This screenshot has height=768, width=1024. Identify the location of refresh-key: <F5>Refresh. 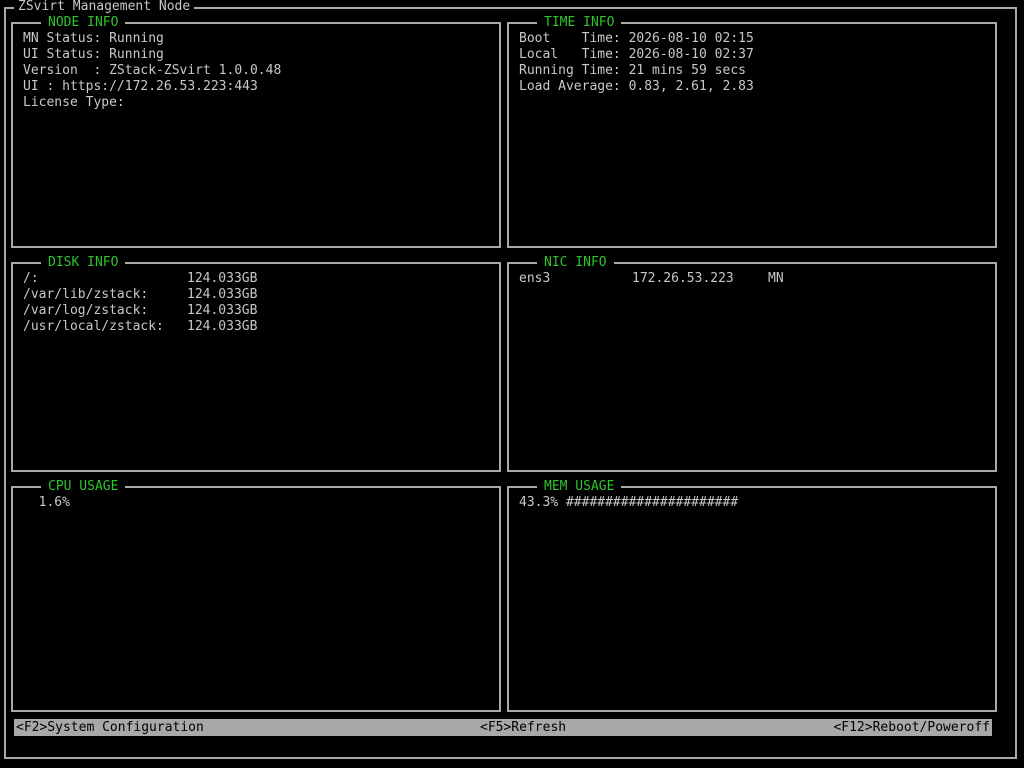
(523, 727).